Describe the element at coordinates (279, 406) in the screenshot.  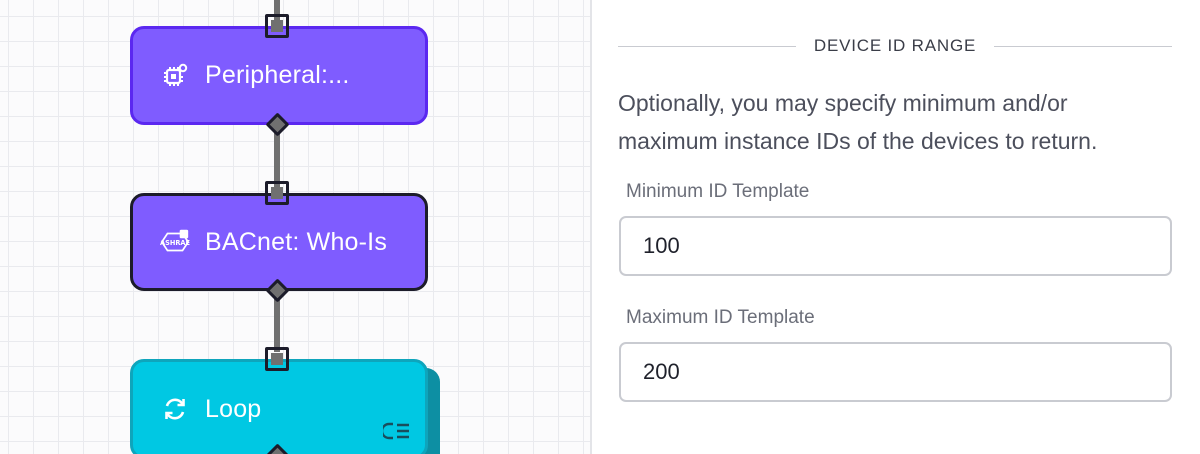
I see `node-loop: Loop` at that location.